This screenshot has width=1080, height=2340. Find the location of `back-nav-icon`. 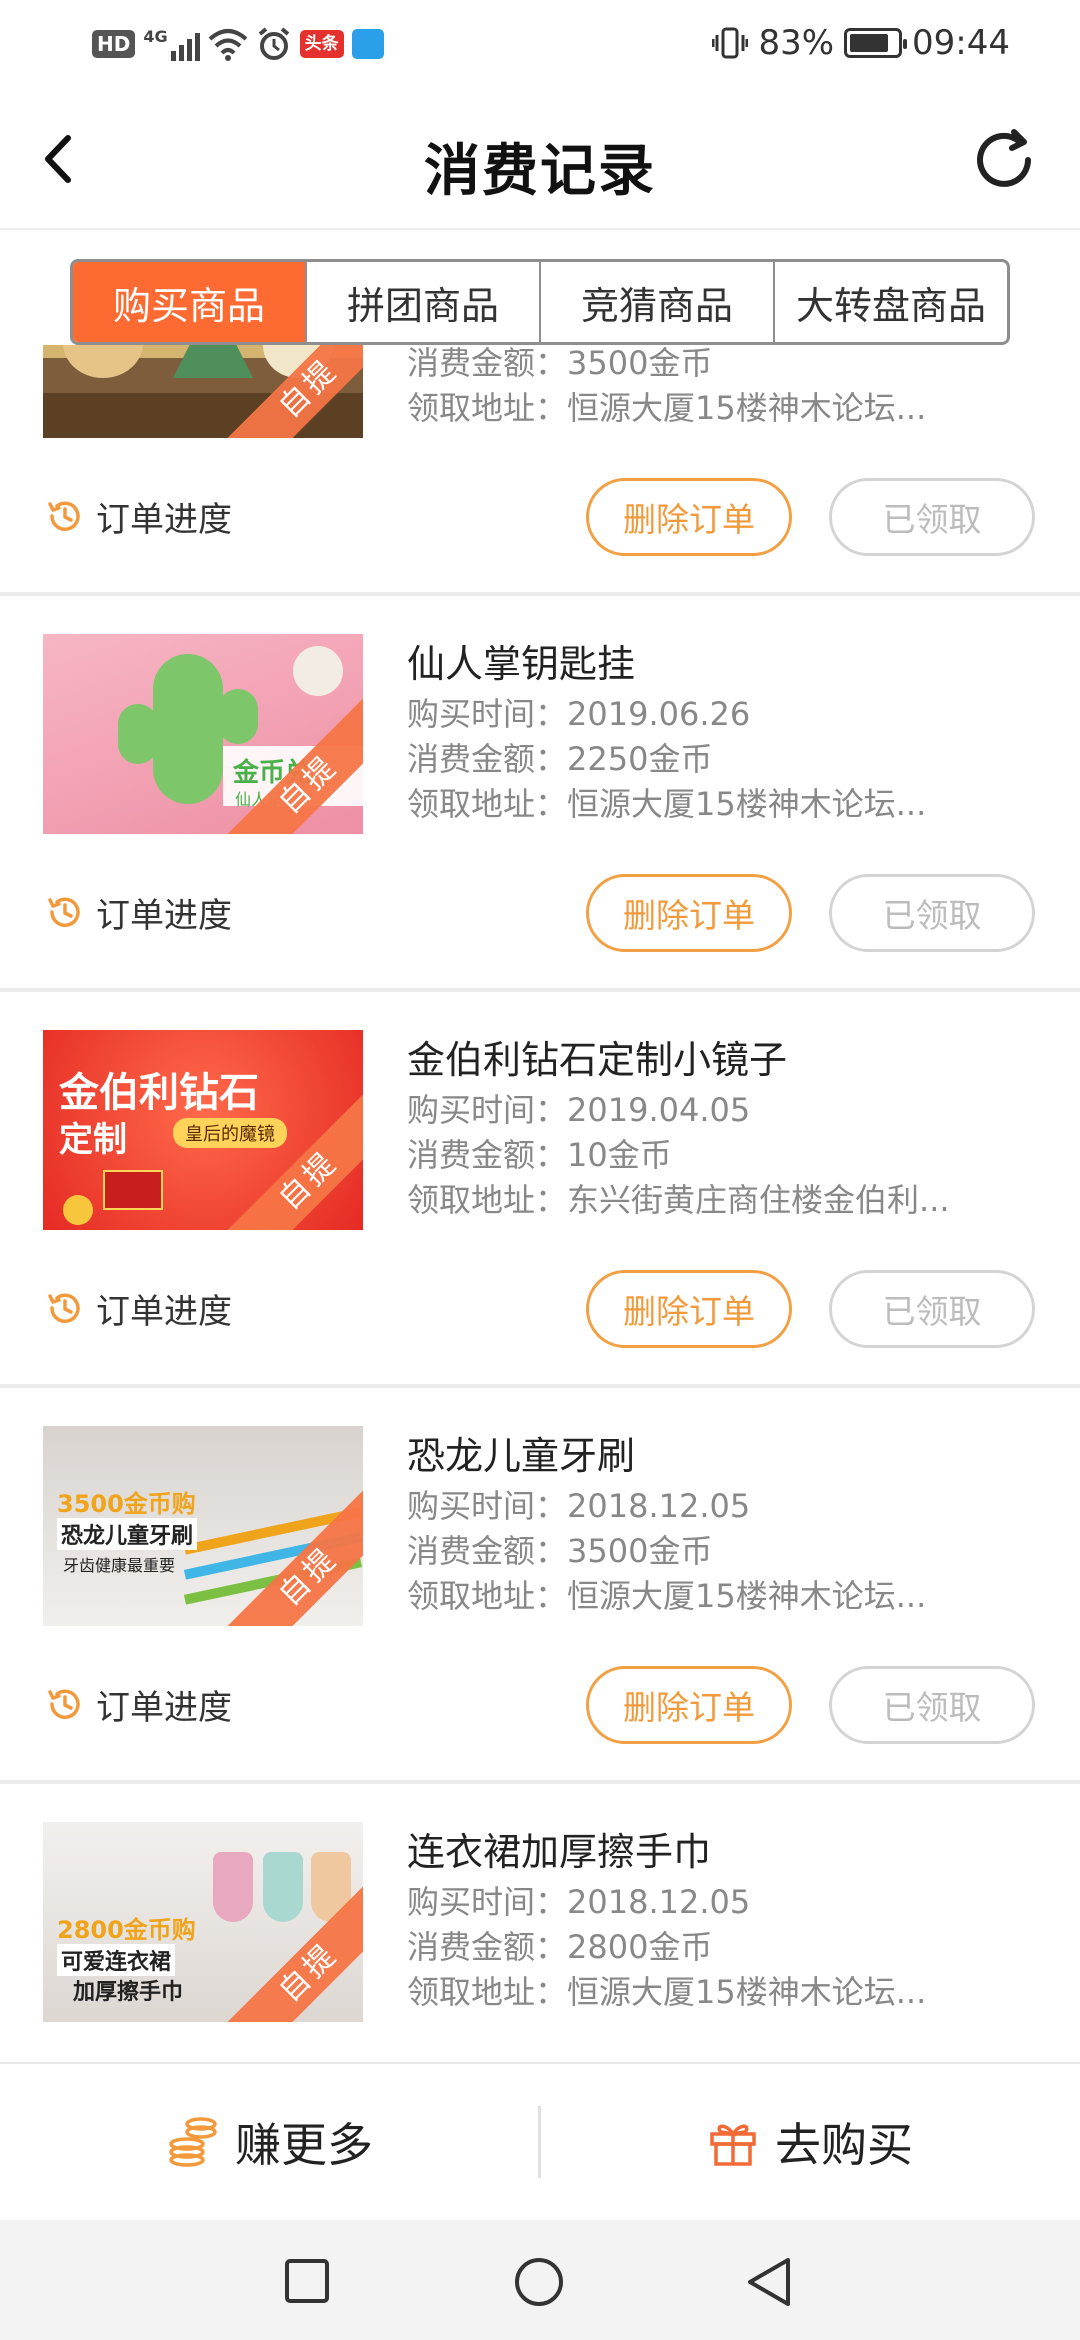

back-nav-icon is located at coordinates (769, 2282).